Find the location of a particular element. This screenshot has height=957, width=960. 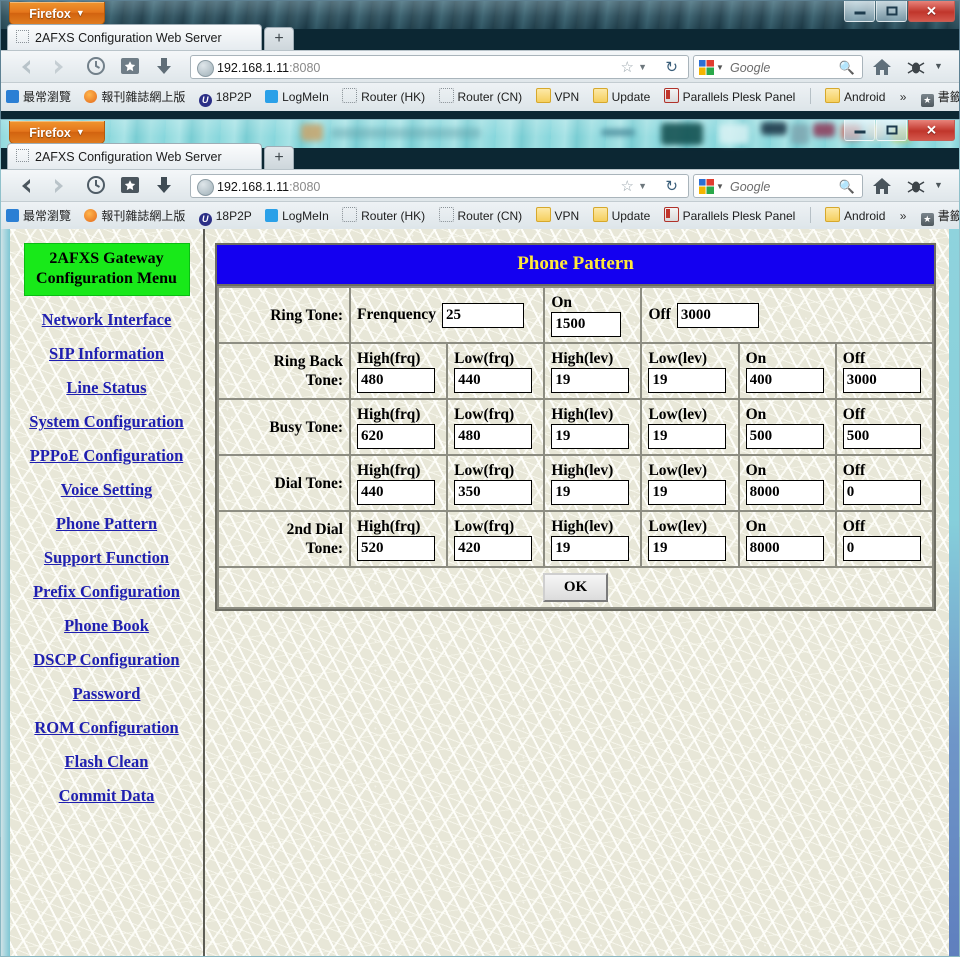

ring-tone-on-input is located at coordinates (586, 324).